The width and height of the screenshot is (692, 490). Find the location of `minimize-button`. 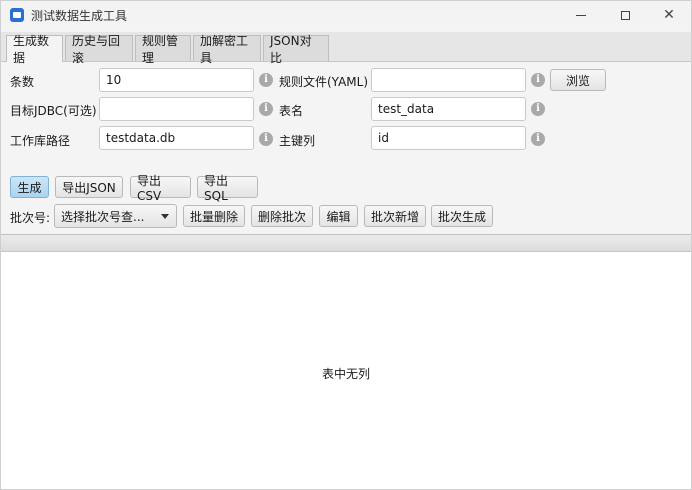

minimize-button is located at coordinates (581, 15).